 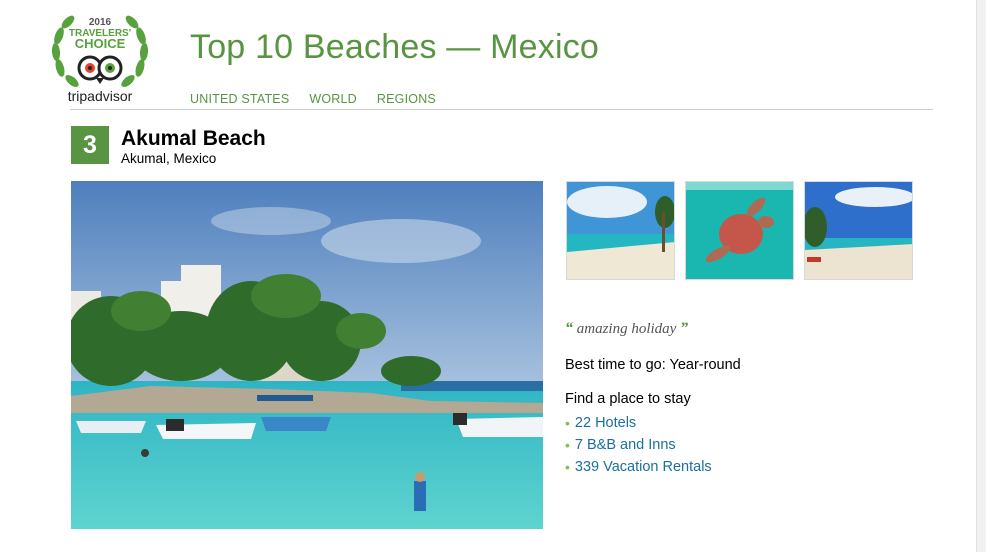 I want to click on nav-world: WORLD, so click(x=333, y=99).